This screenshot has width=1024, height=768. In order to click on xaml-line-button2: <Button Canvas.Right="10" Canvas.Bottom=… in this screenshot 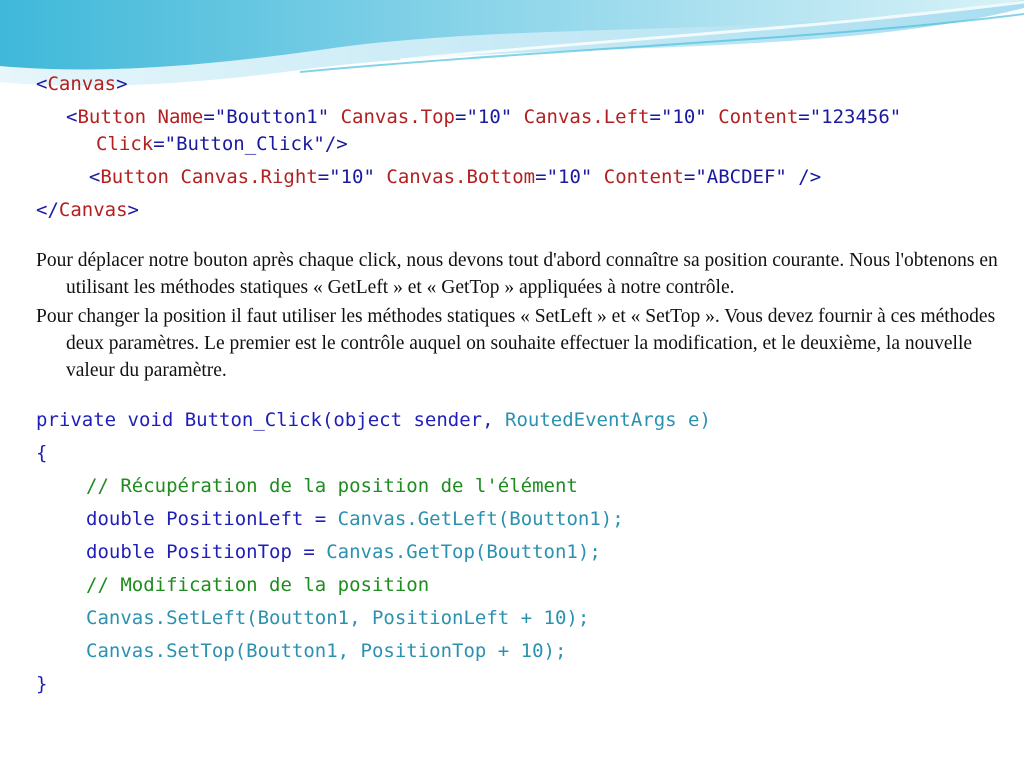, I will do `click(455, 177)`.